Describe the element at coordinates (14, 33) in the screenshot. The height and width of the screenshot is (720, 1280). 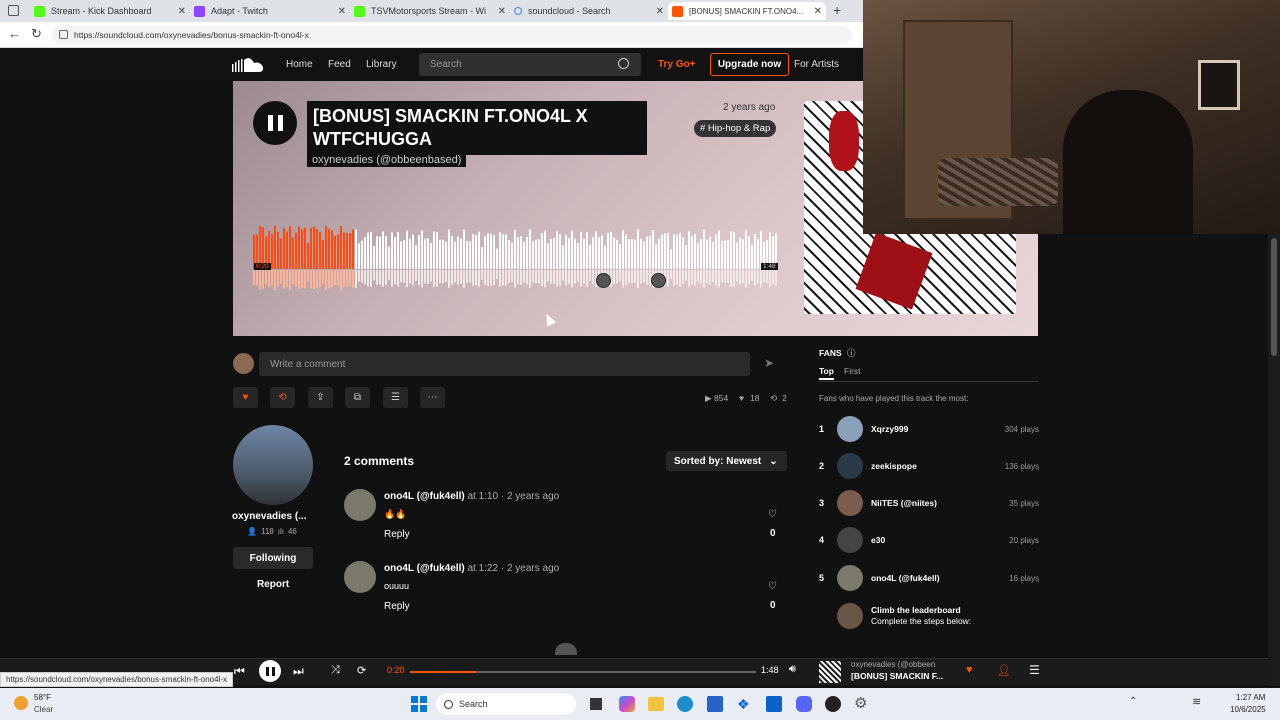
I see `back-icon: ←` at that location.